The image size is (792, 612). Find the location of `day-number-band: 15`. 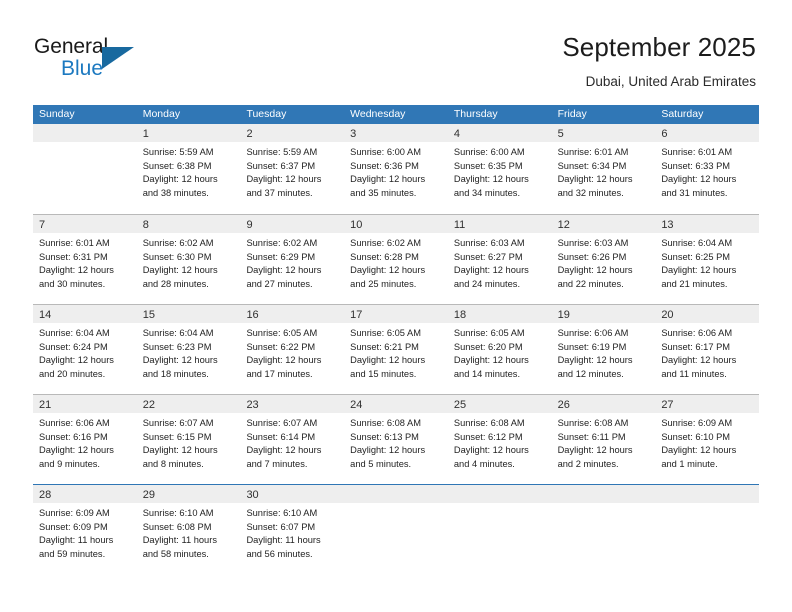

day-number-band: 15 is located at coordinates (188, 314).